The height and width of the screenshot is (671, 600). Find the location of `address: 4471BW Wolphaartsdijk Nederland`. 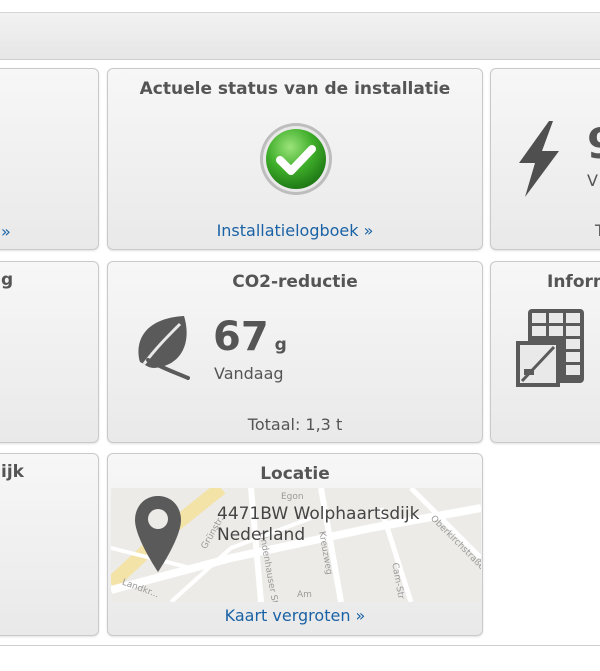

address: 4471BW Wolphaartsdijk Nederland is located at coordinates (318, 525).